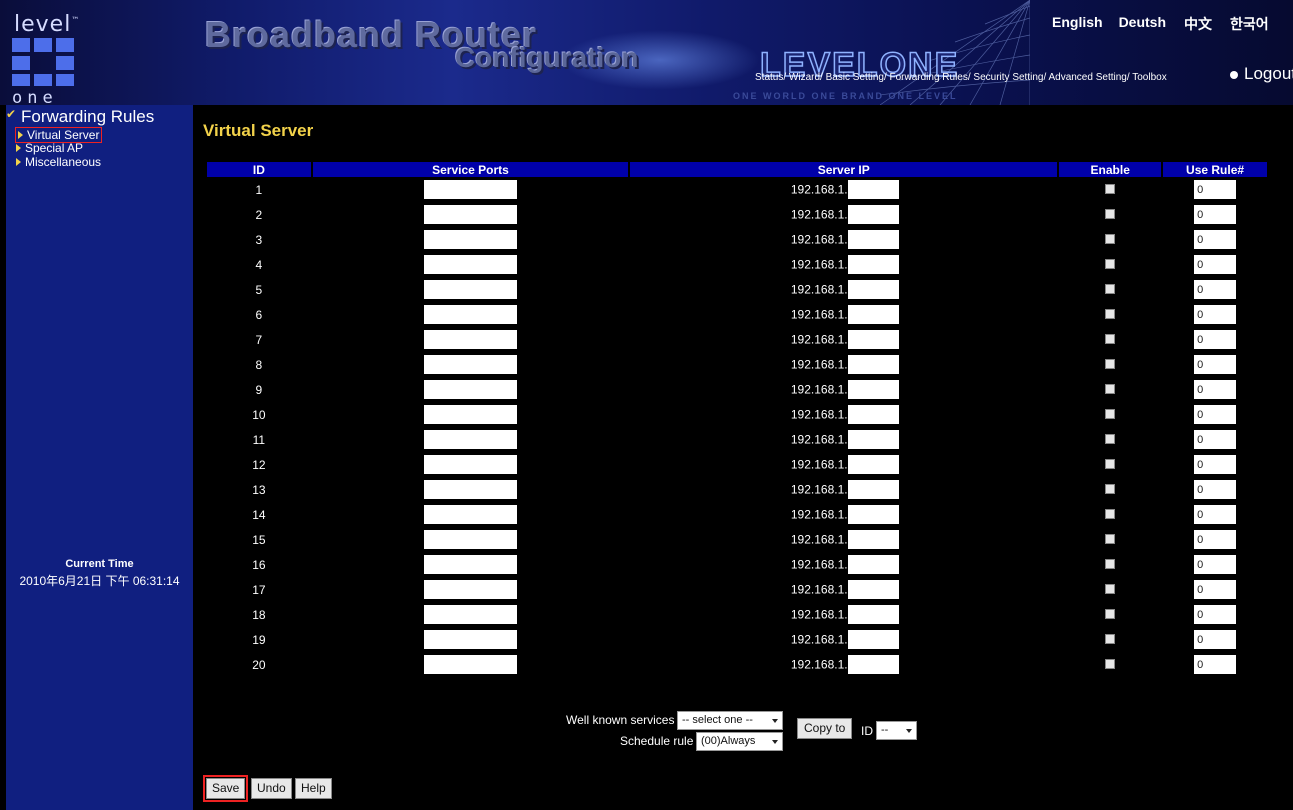 Image resolution: width=1293 pixels, height=810 pixels. What do you see at coordinates (1261, 74) in the screenshot?
I see `logout-link: Logout` at bounding box center [1261, 74].